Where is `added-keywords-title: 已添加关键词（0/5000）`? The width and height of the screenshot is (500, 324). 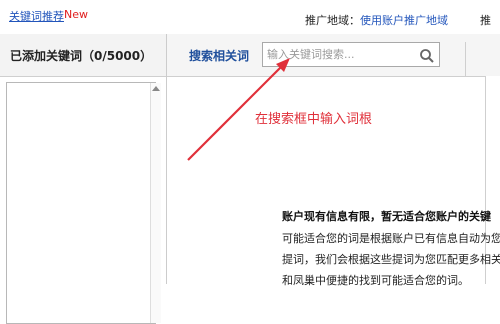
added-keywords-title: 已添加关键词（0/5000） is located at coordinates (81, 56).